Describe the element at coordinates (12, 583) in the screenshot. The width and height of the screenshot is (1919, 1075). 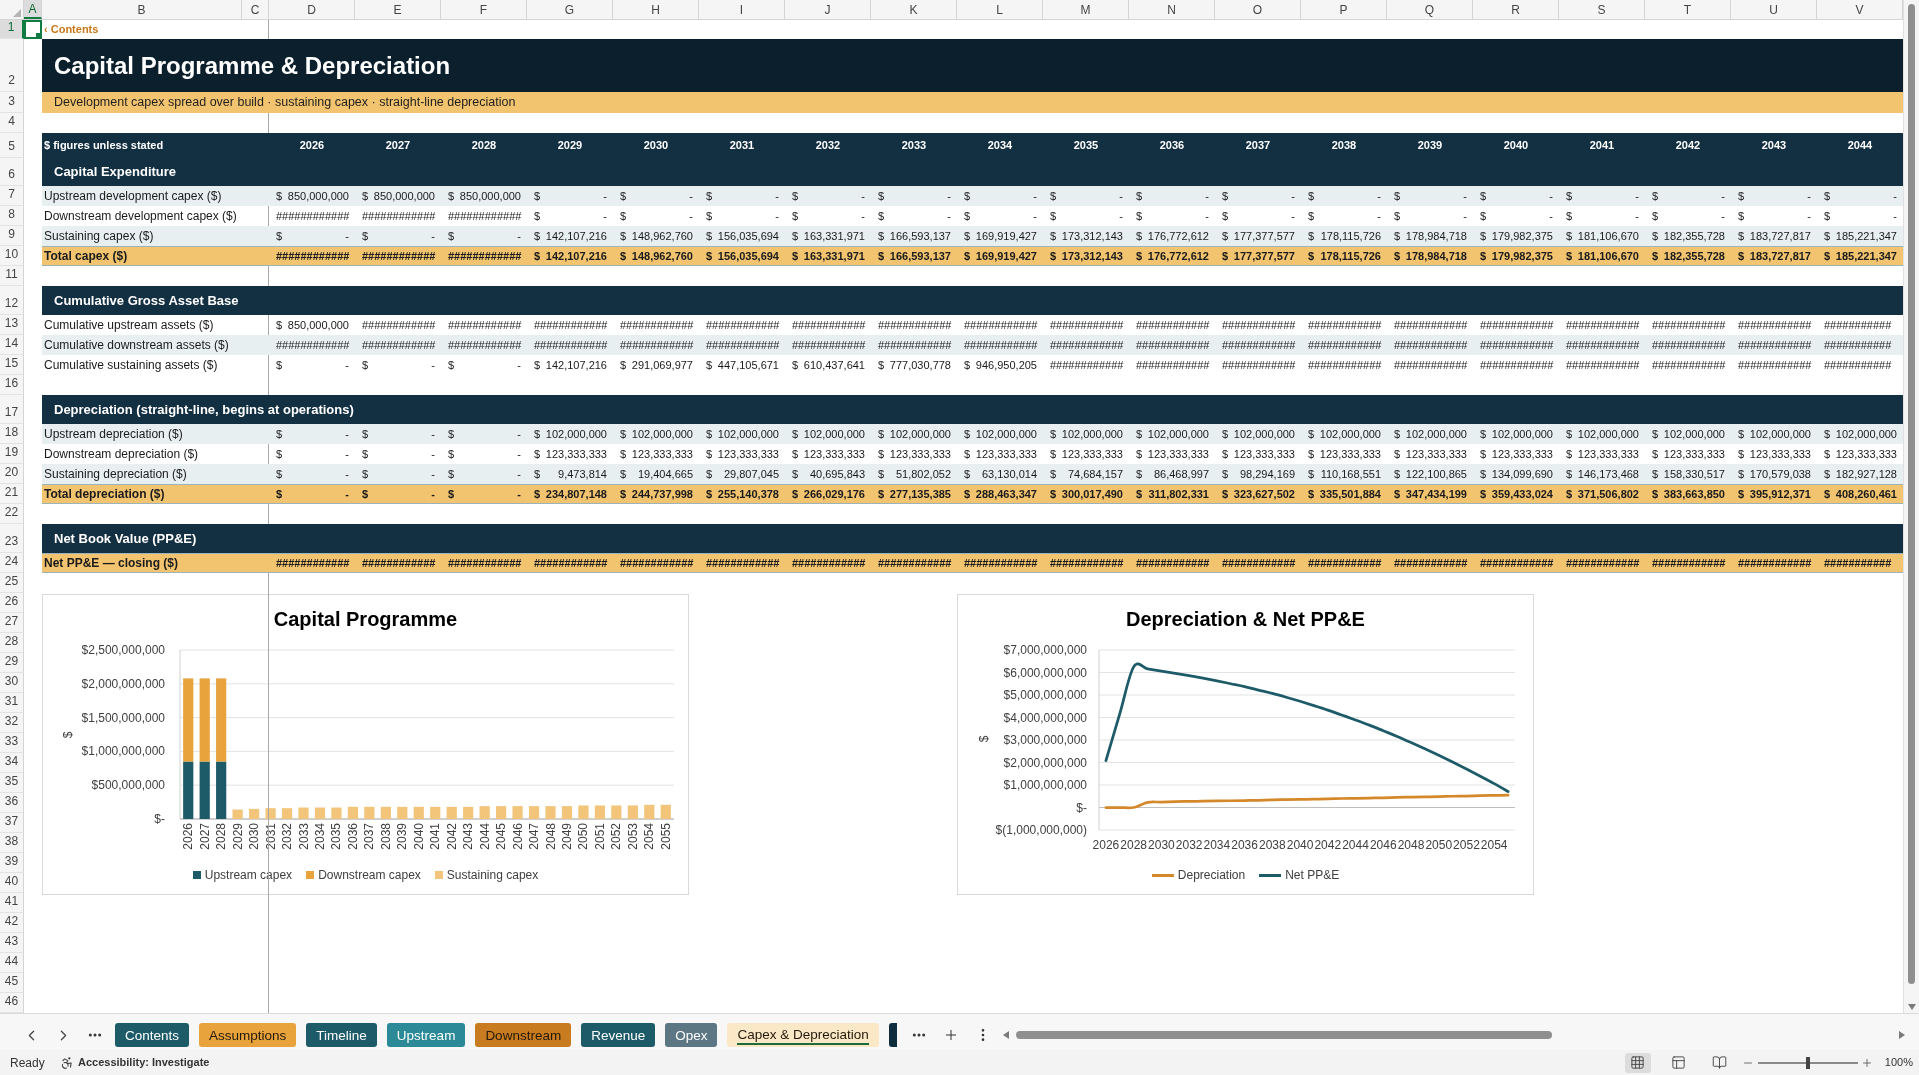
I see `row-header: 25` at that location.